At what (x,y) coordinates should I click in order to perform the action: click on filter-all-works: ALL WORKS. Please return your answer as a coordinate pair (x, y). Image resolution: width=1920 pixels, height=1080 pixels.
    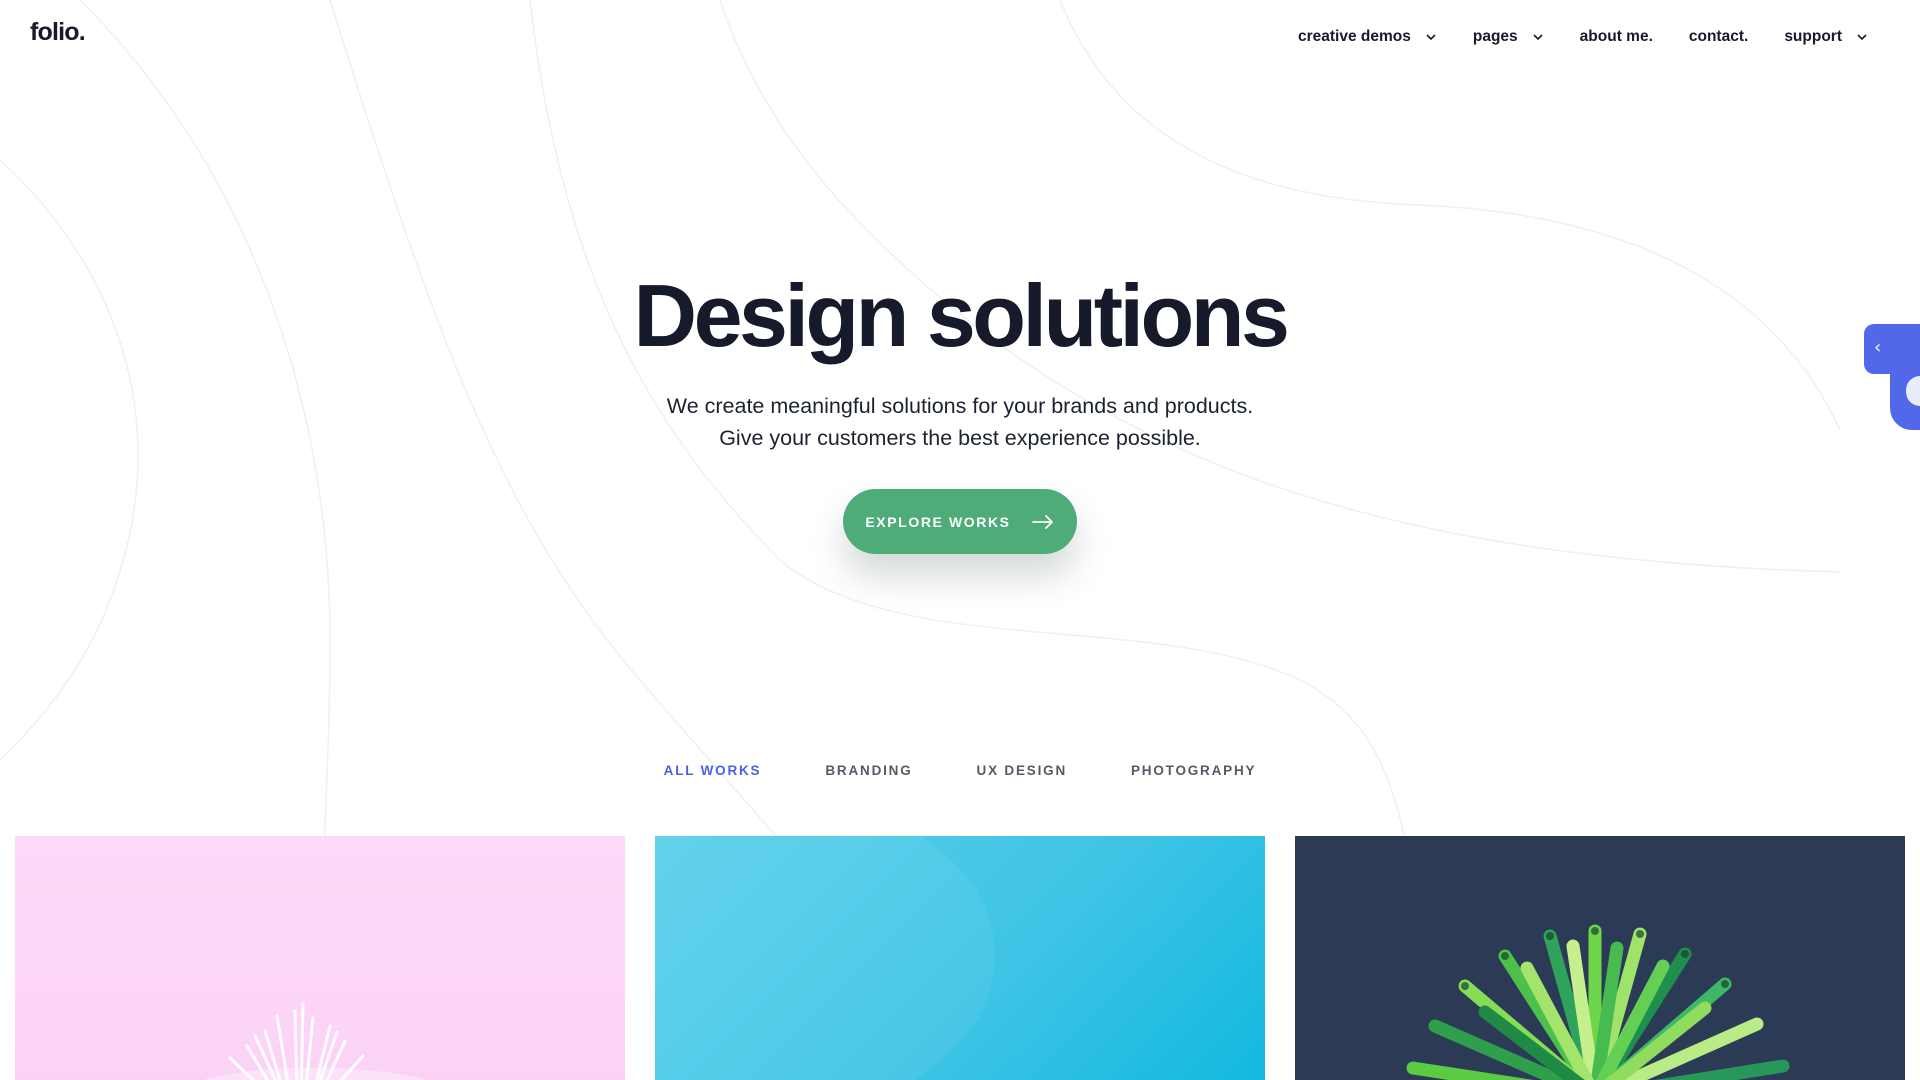
    Looking at the image, I should click on (713, 770).